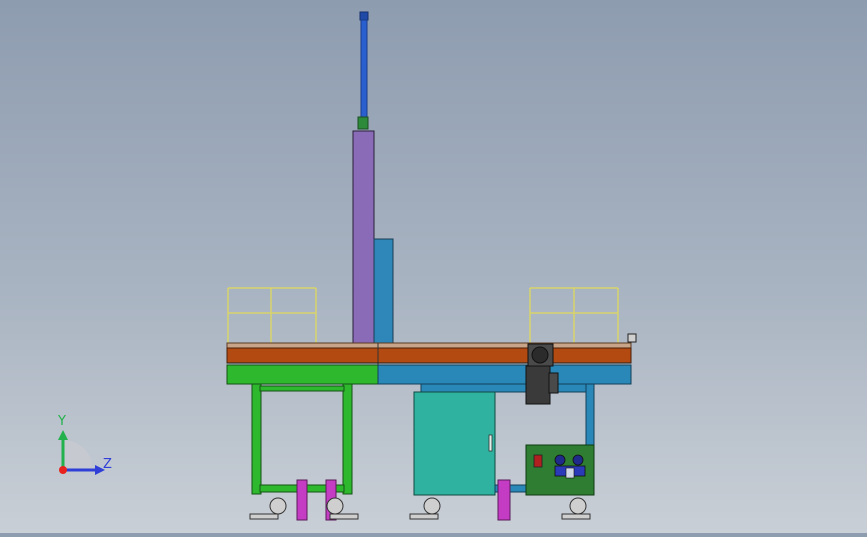 Image resolution: width=867 pixels, height=537 pixels. Describe the element at coordinates (63, 470) in the screenshot. I see `origin-dot` at that location.